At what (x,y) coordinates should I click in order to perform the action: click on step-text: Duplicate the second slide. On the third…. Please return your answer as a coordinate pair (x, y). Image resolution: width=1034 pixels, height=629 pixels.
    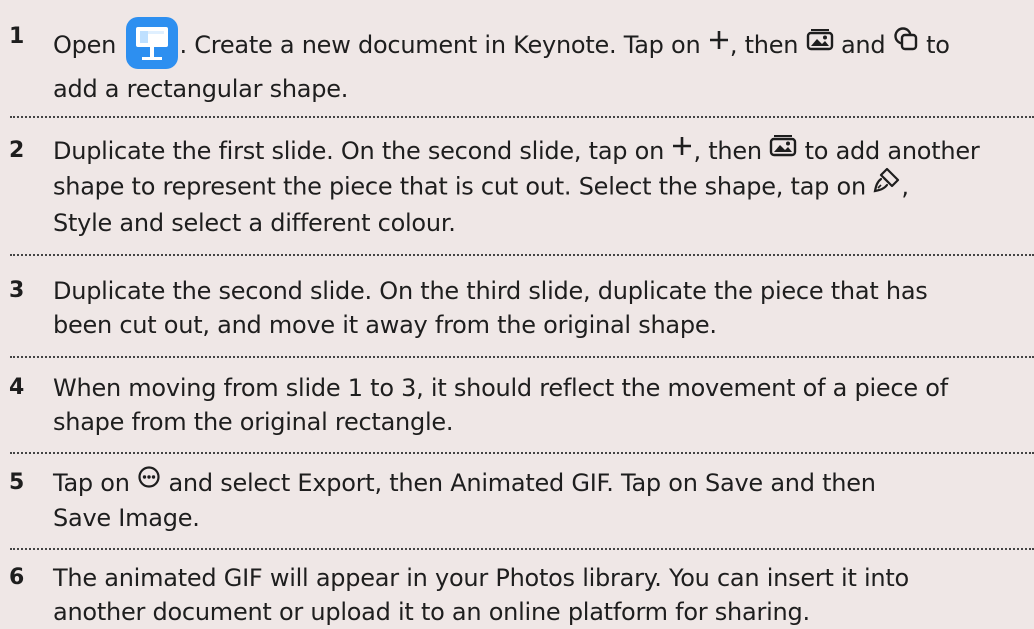
    Looking at the image, I should click on (543, 308).